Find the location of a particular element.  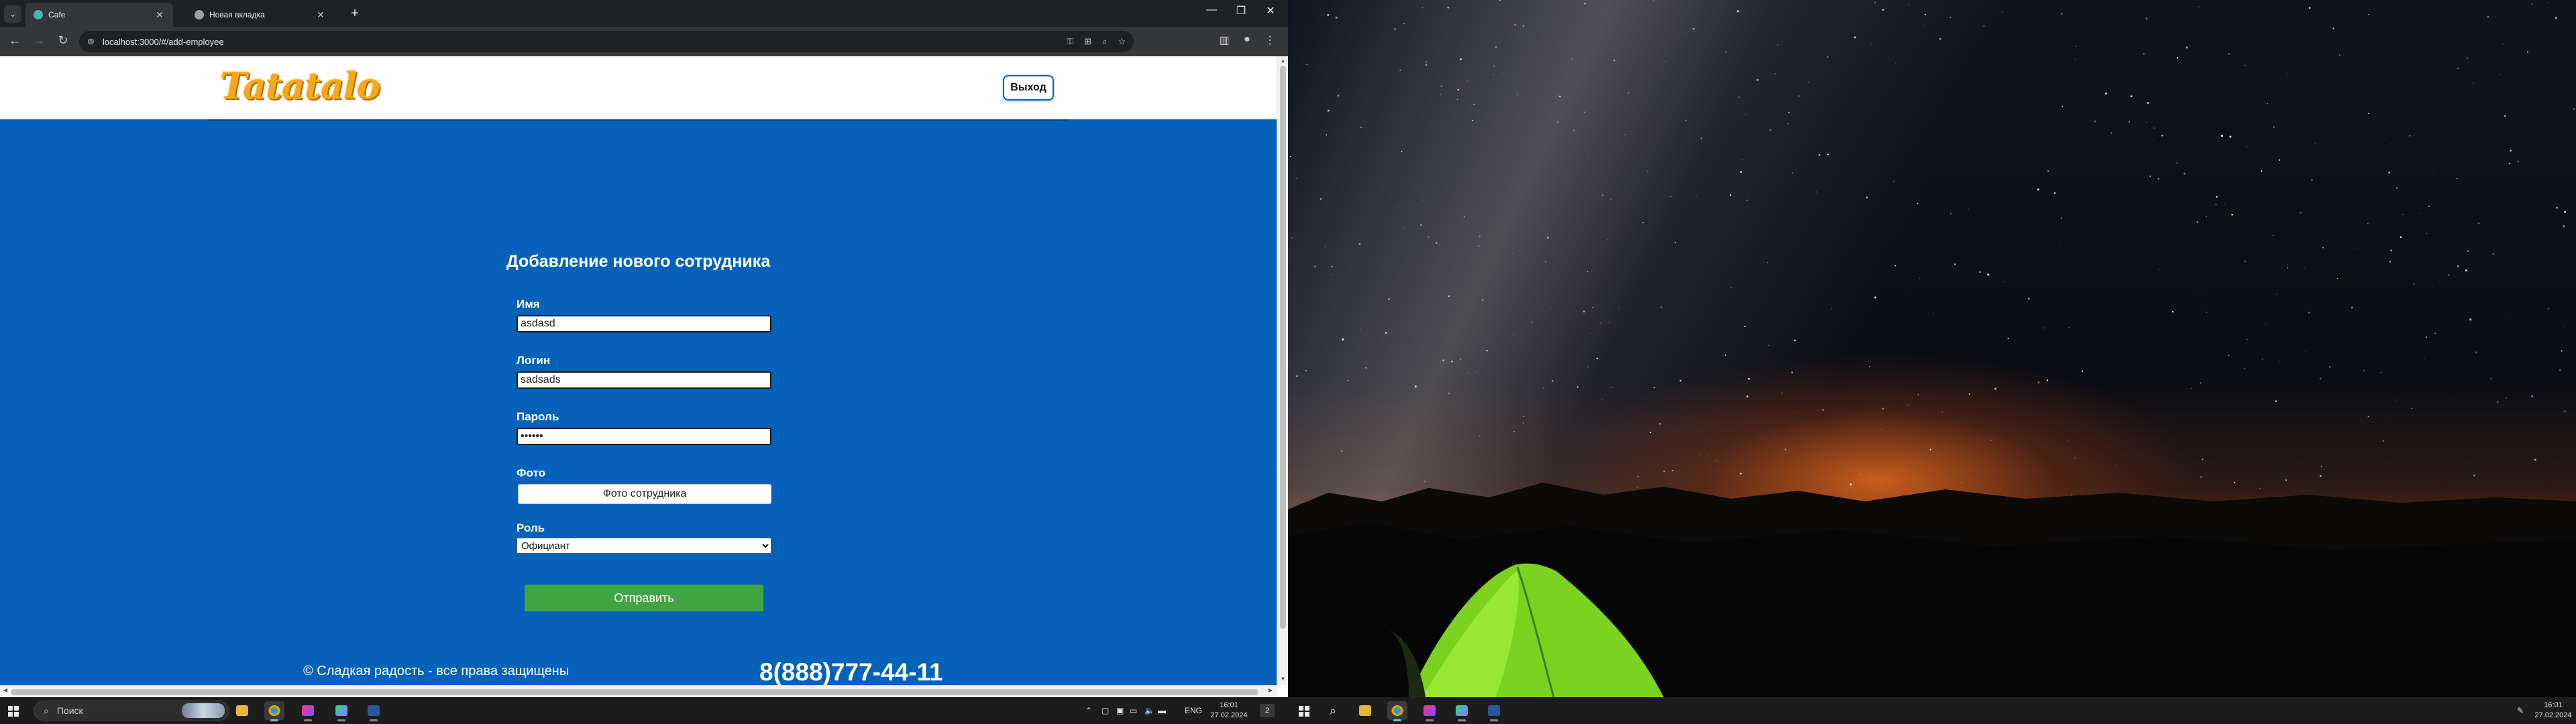

horizontal-scrollbar: ◀ ▶ is located at coordinates (638, 691).